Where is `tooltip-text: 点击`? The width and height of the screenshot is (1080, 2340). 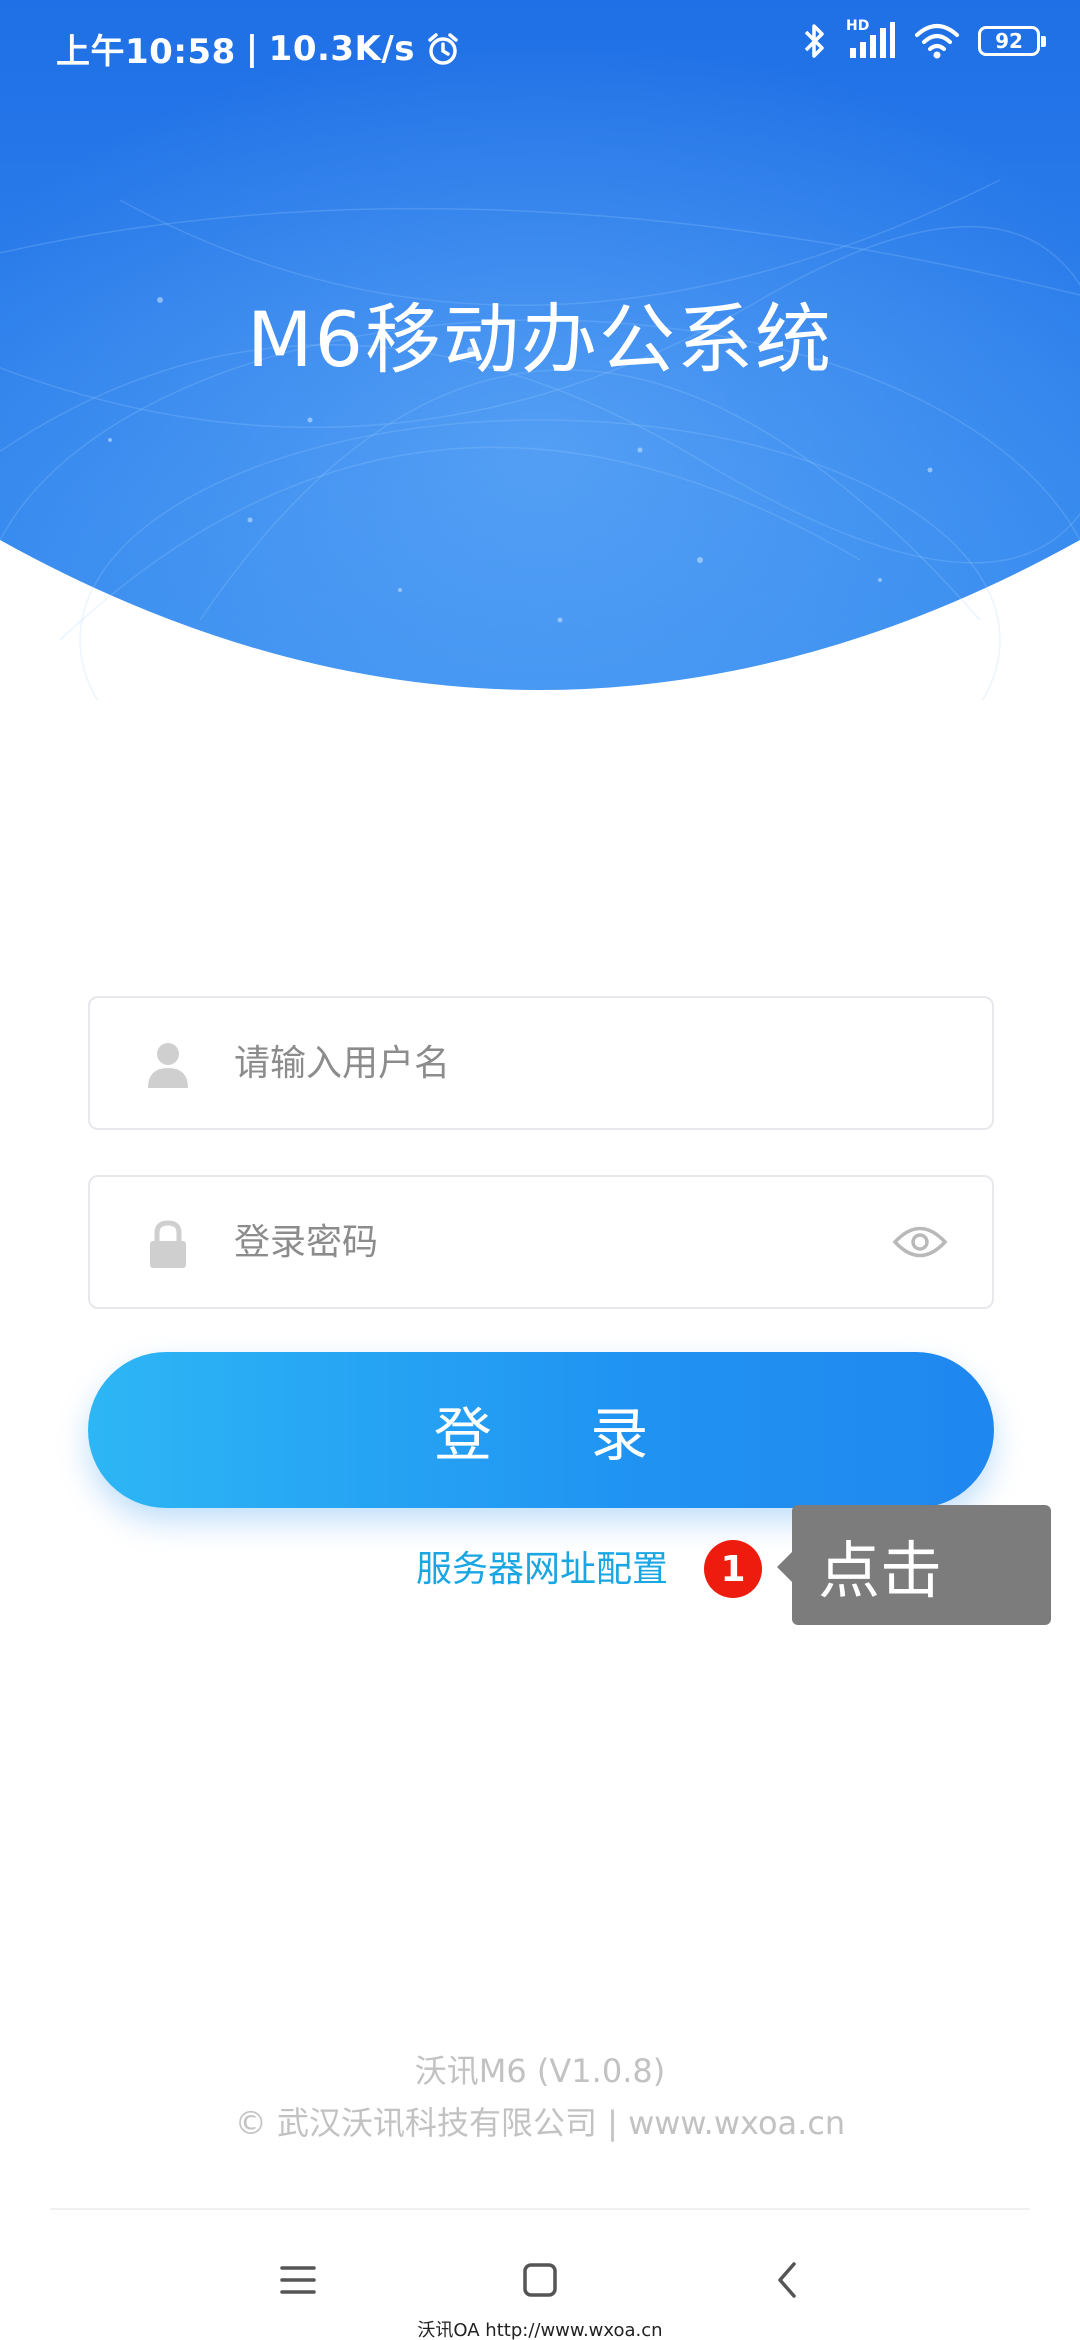
tooltip-text: 点击 is located at coordinates (880, 1570).